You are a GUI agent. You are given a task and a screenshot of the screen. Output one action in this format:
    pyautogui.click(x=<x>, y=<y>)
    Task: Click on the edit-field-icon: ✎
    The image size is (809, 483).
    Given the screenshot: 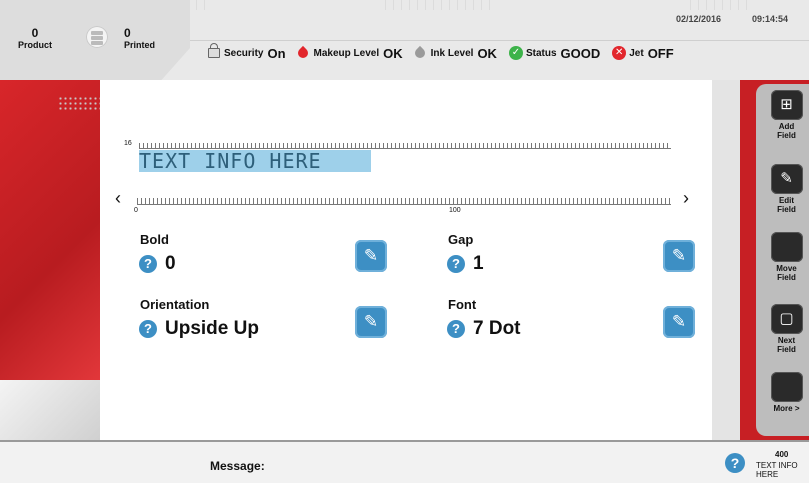 What is the action you would take?
    pyautogui.click(x=786, y=179)
    